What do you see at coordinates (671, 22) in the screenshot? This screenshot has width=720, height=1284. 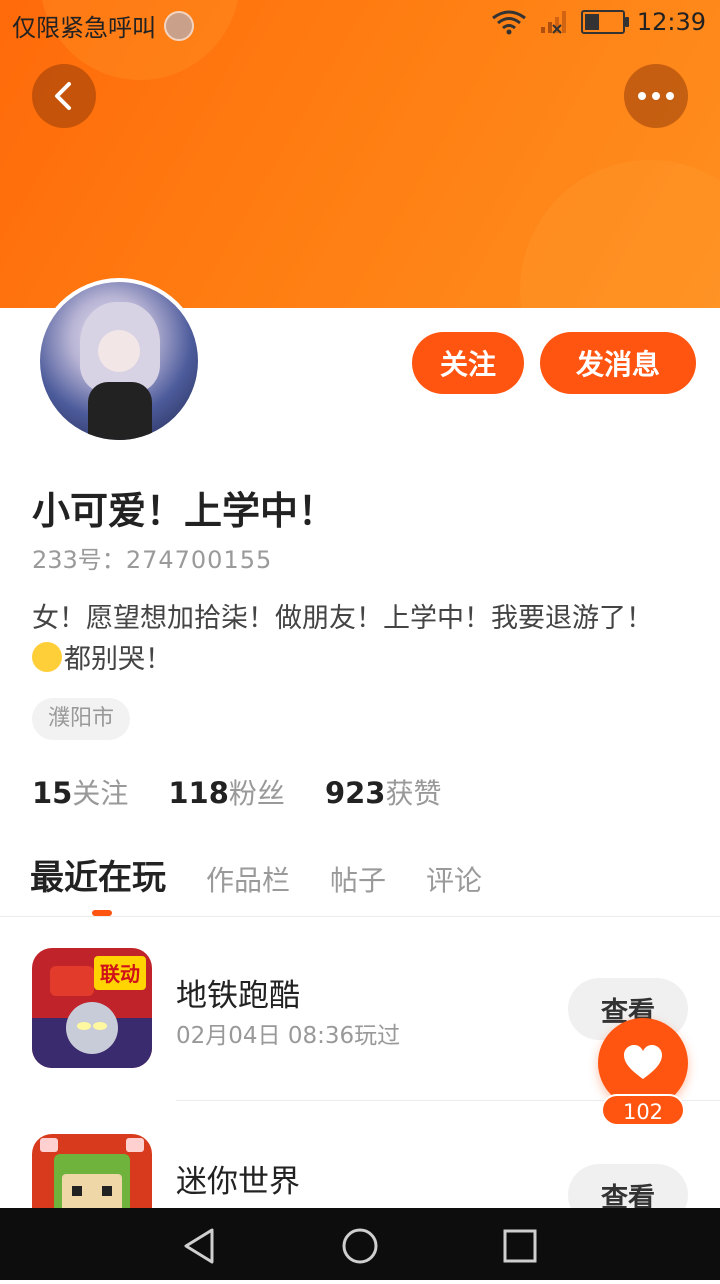 I see `clock: 12:39` at bounding box center [671, 22].